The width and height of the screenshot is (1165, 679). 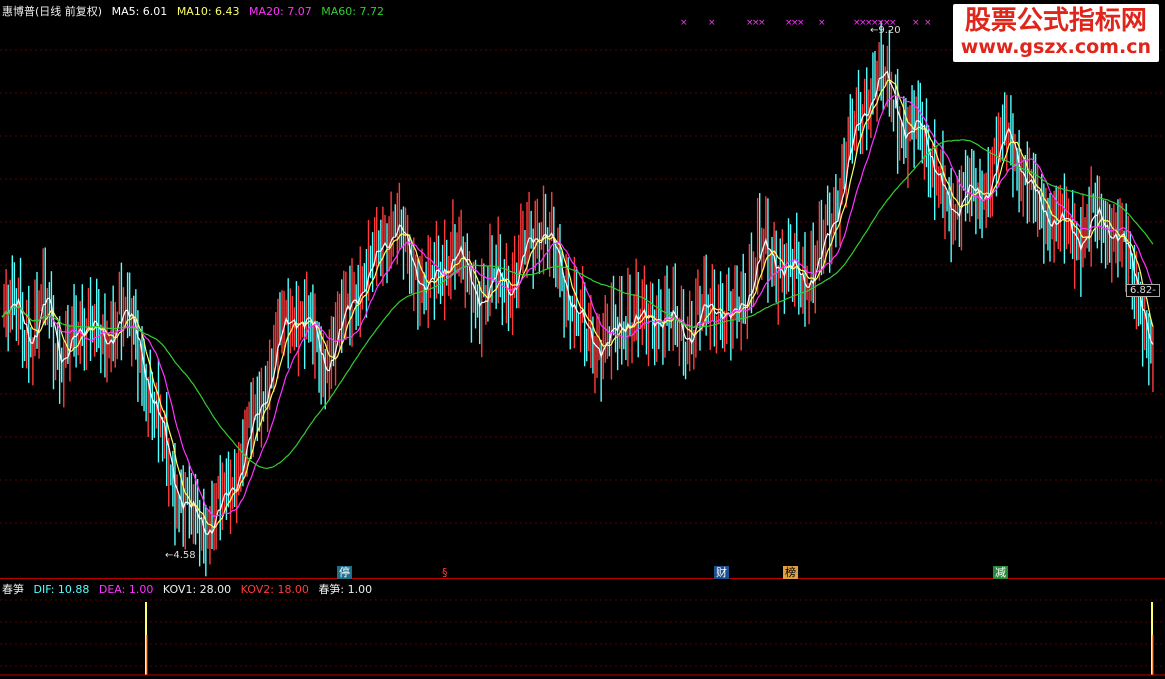 I want to click on marker-rank: 榜, so click(x=790, y=572).